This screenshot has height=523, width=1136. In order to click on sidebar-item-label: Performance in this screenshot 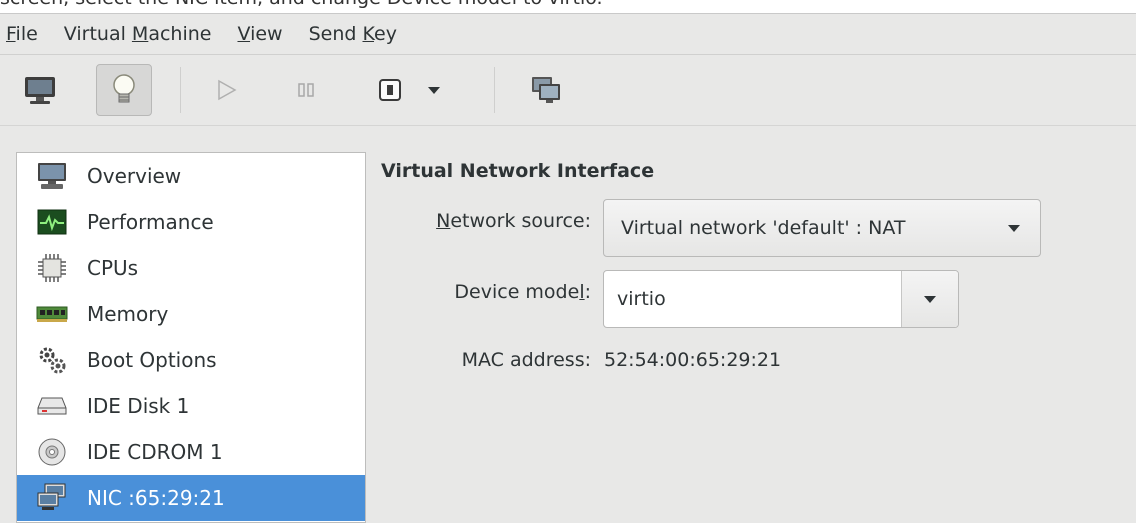, I will do `click(150, 222)`.